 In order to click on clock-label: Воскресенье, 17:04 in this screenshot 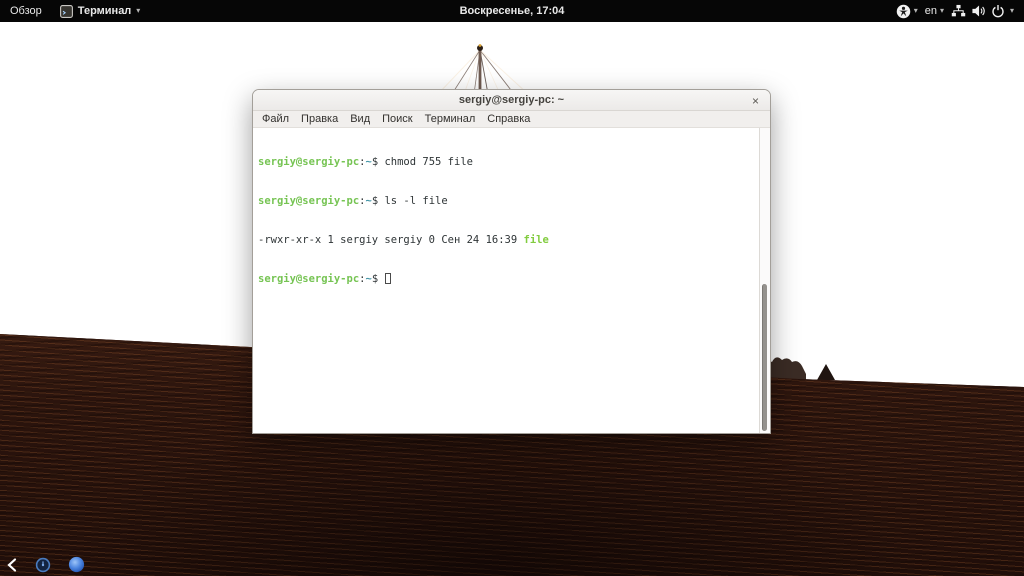, I will do `click(512, 11)`.